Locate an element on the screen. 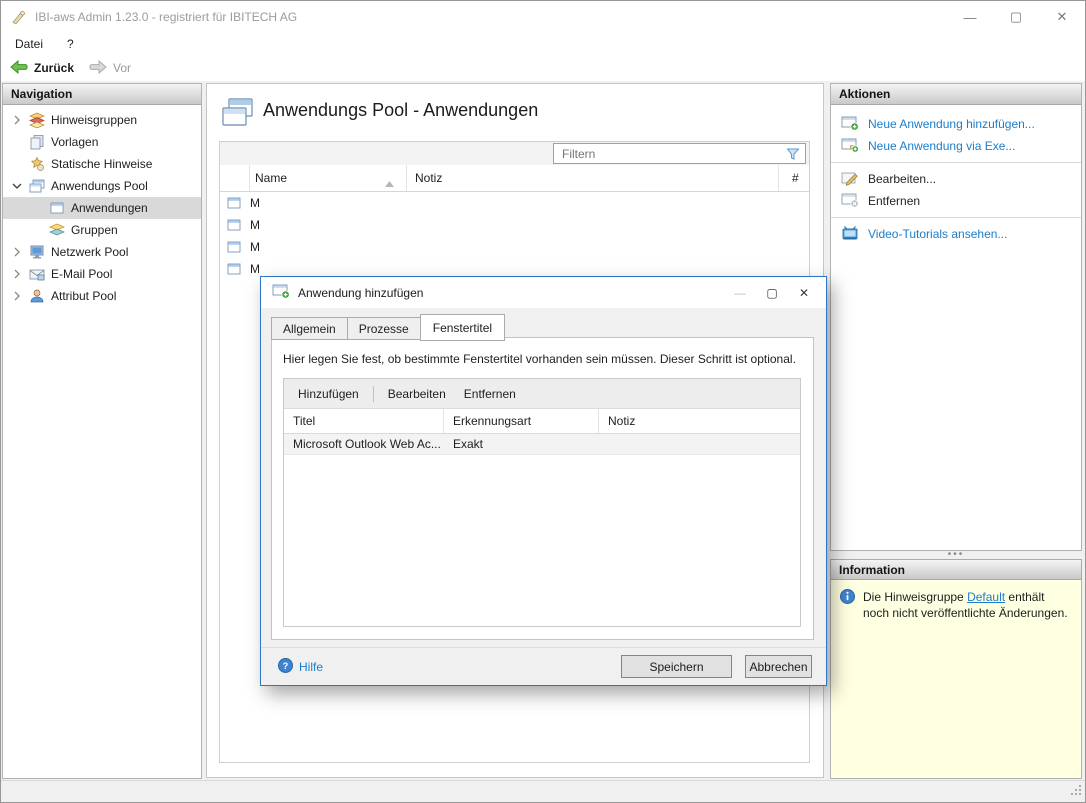  list-header-row: Name Notiz # is located at coordinates (514, 178).